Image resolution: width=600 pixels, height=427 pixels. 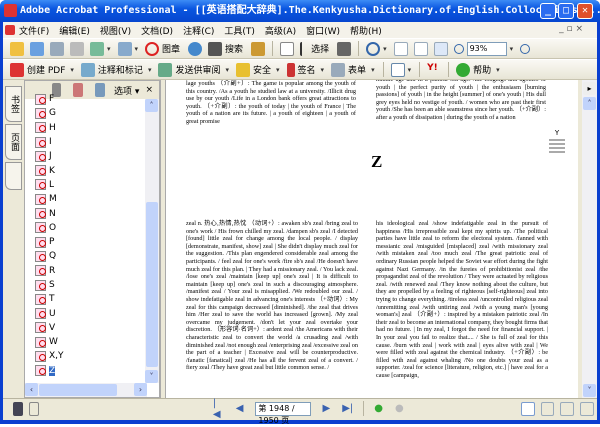 I want to click on bookmark-item: G, so click(x=90, y=113).